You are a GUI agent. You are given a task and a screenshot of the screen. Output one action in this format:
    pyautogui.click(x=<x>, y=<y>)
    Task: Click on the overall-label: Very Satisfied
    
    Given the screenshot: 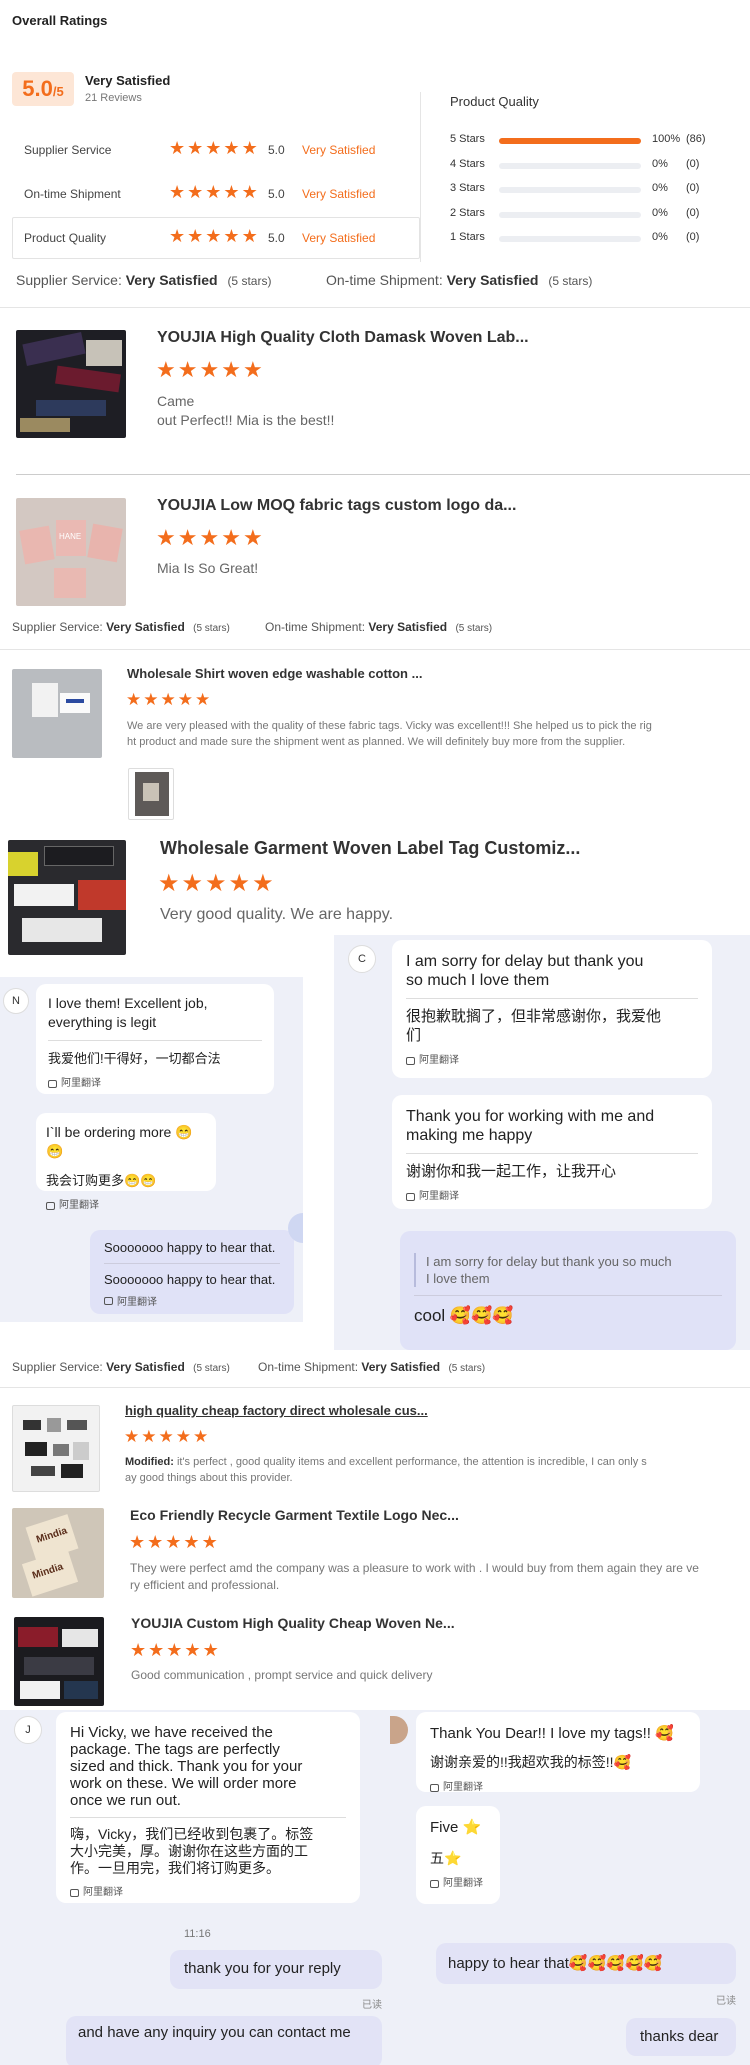 What is the action you would take?
    pyautogui.click(x=128, y=80)
    